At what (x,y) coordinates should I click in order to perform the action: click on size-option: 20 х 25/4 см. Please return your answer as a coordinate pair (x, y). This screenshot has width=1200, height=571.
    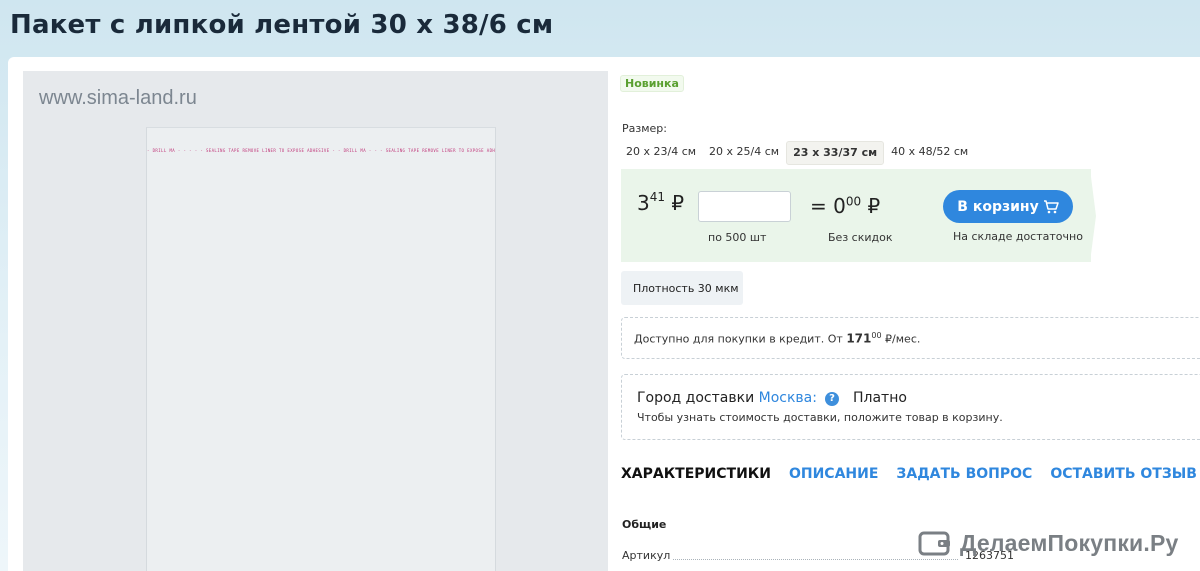
    Looking at the image, I should click on (744, 153).